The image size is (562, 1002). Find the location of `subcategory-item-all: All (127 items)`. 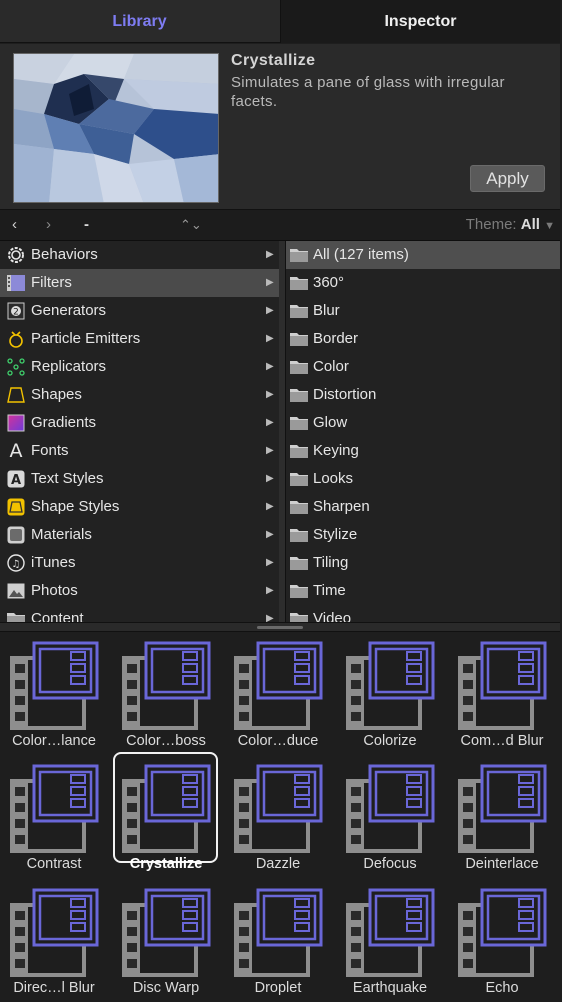

subcategory-item-all: All (127 items) is located at coordinates (423, 255).